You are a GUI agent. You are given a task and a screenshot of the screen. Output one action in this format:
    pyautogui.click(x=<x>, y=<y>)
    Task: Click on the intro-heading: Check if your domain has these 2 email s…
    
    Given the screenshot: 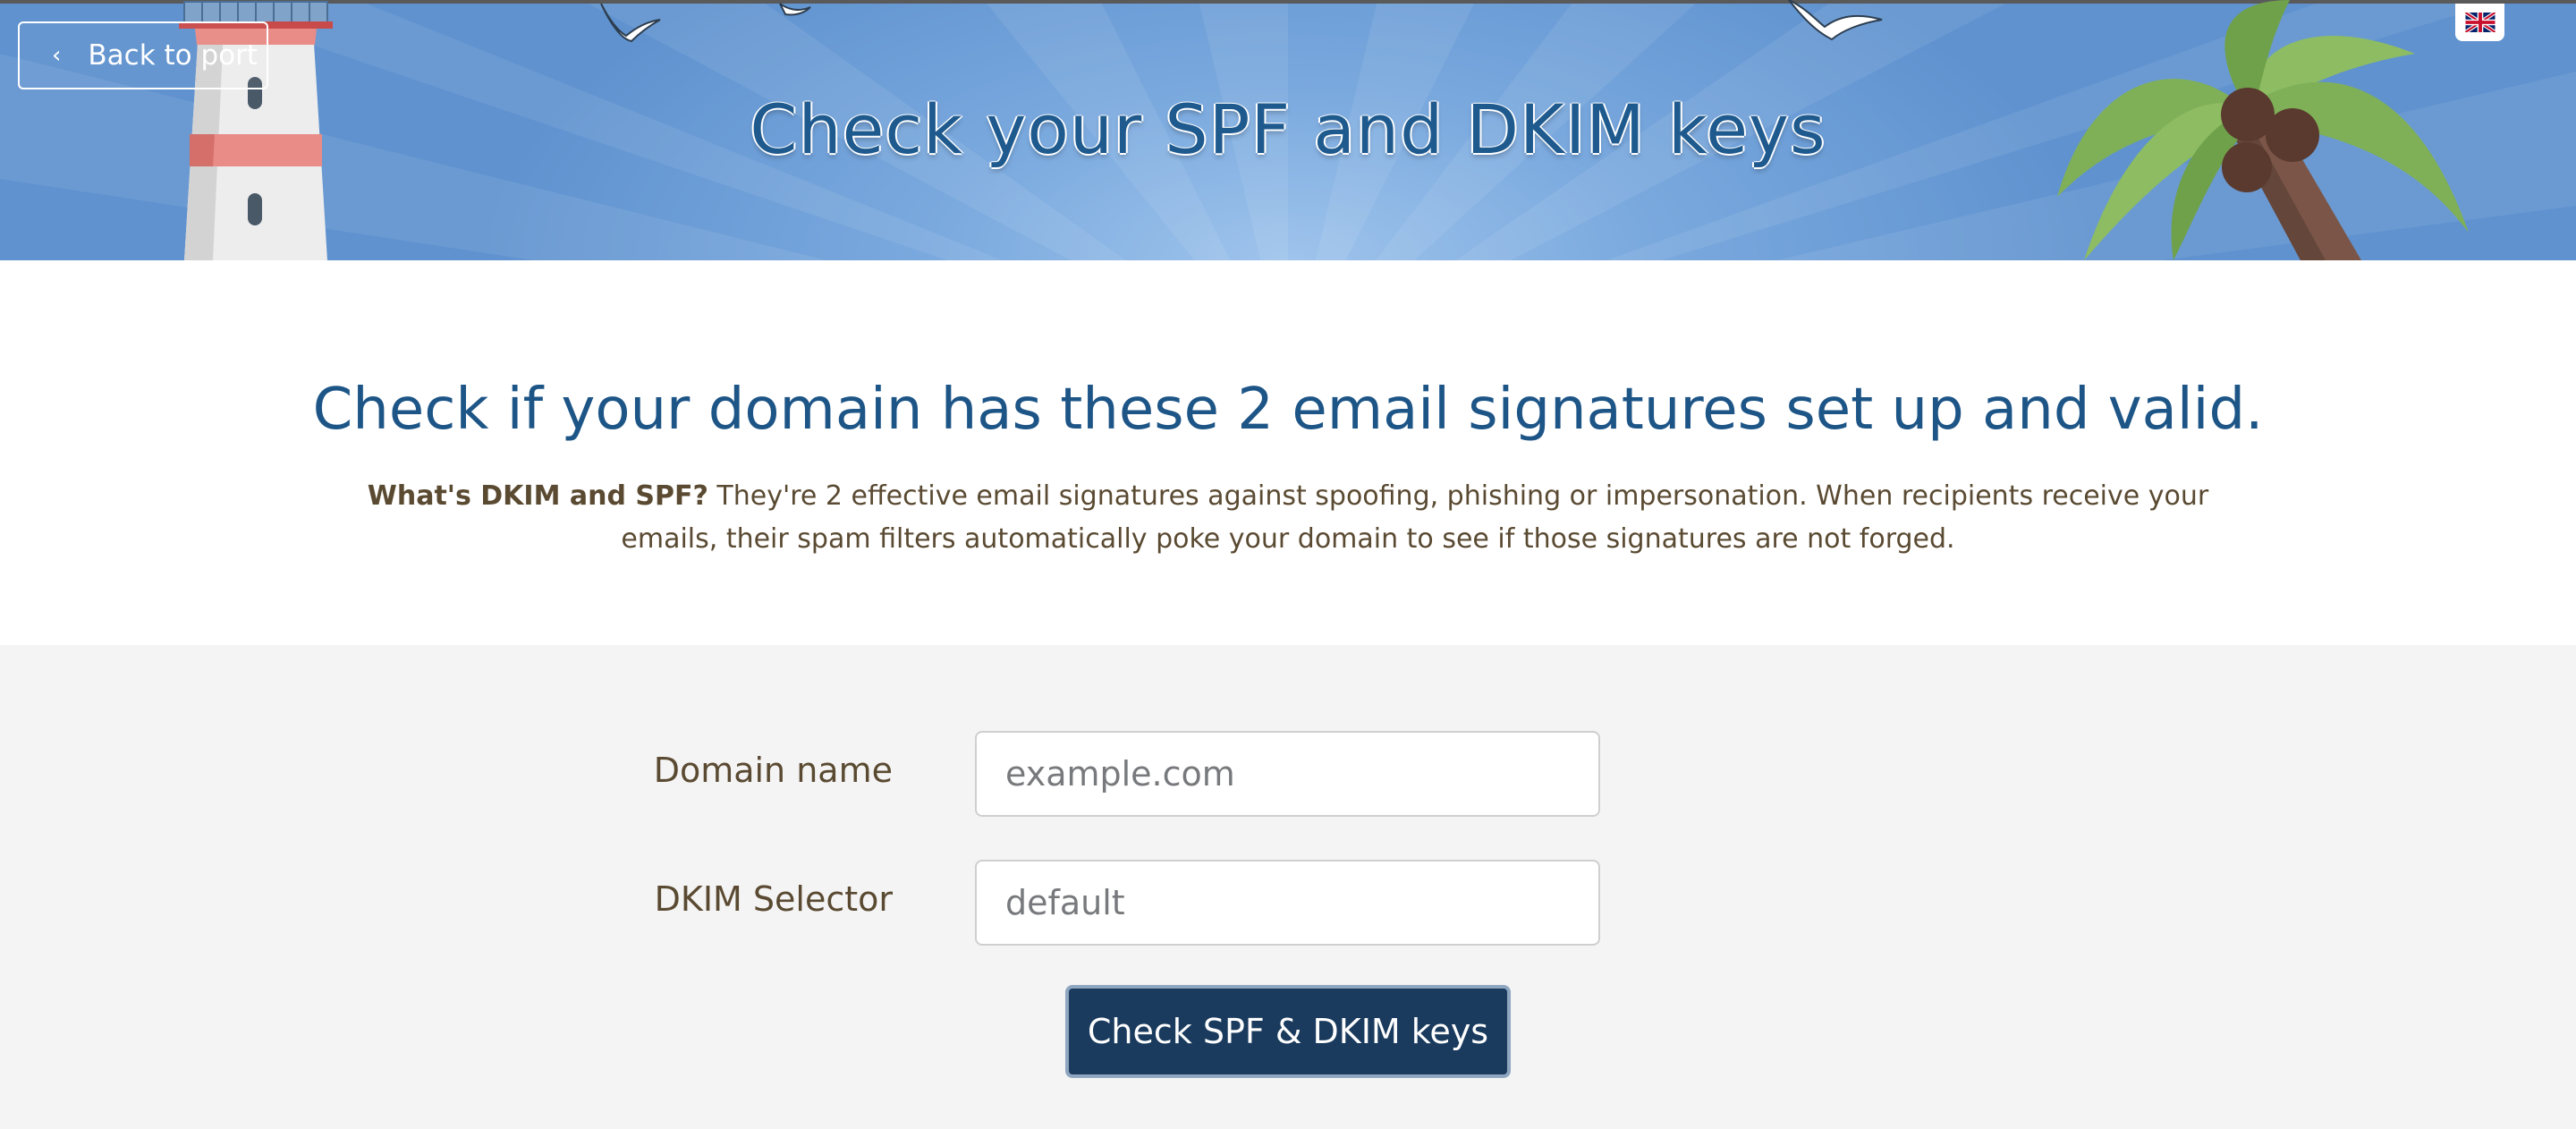 What is the action you would take?
    pyautogui.click(x=1288, y=410)
    